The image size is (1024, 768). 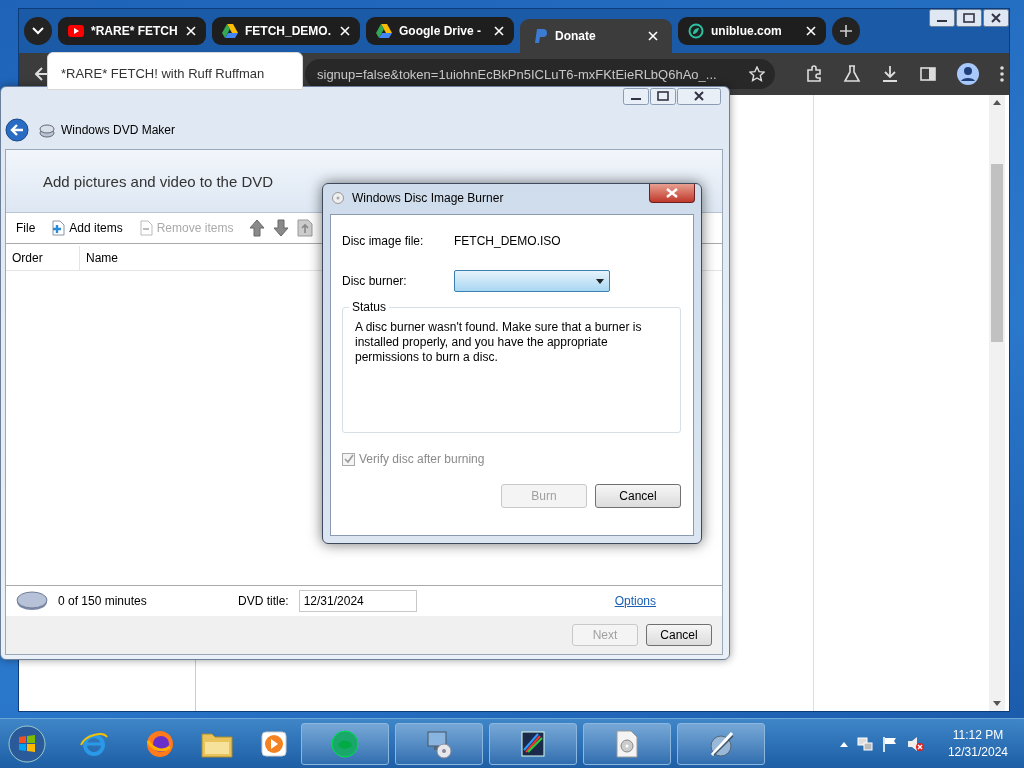 What do you see at coordinates (997, 704) in the screenshot?
I see `scroll-down-icon` at bounding box center [997, 704].